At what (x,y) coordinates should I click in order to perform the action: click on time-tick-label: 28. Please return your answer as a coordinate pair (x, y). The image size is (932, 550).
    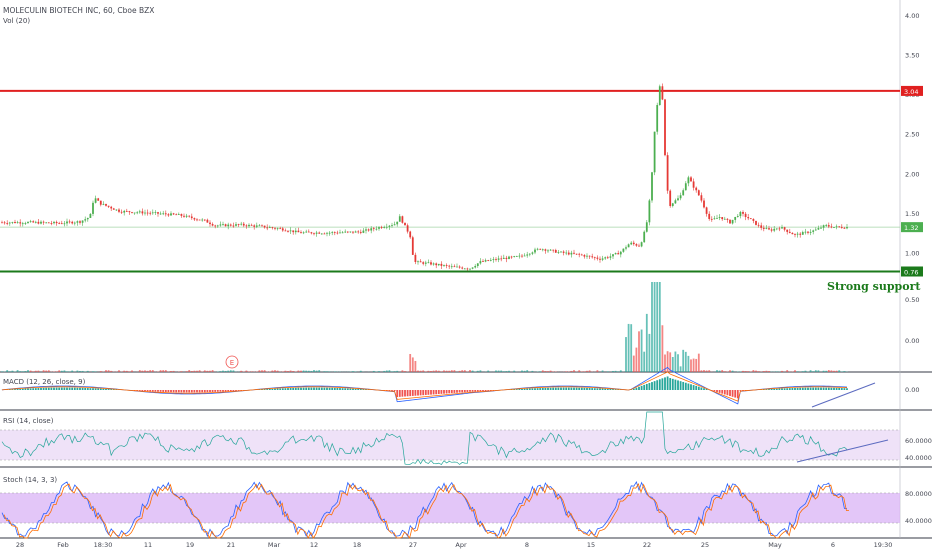
    Looking at the image, I should click on (20, 545).